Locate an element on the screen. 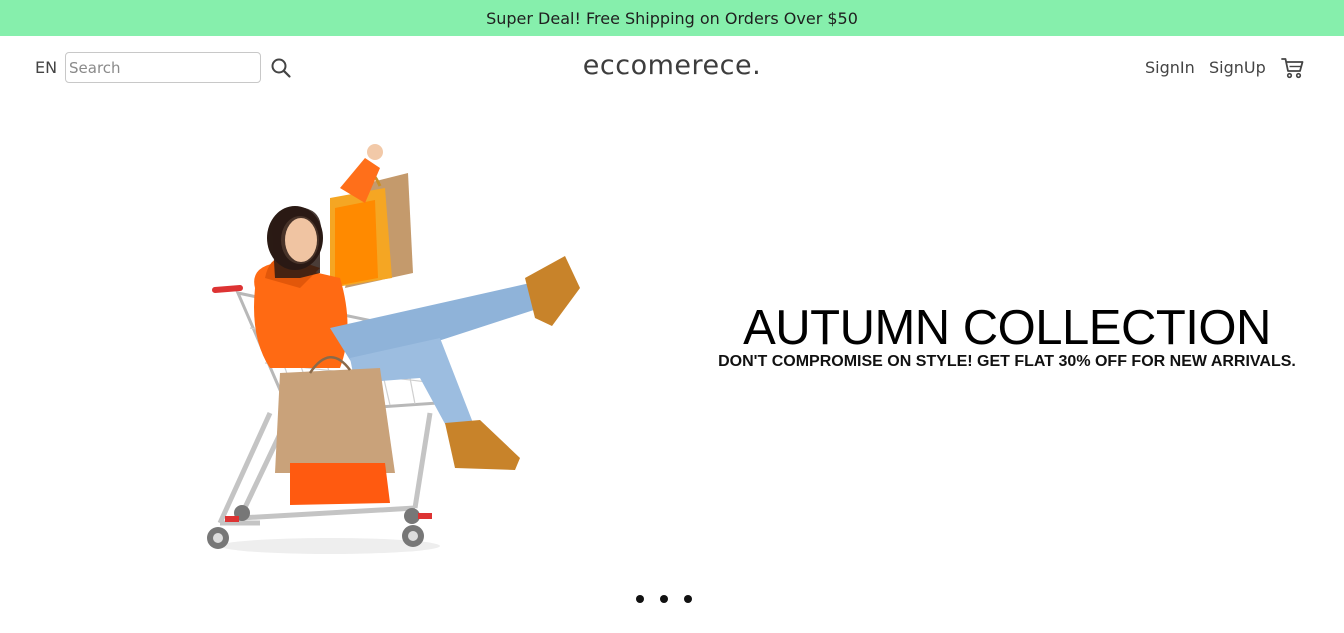 Image resolution: width=1344 pixels, height=633 pixels. signin-link: SignIn is located at coordinates (1170, 67).